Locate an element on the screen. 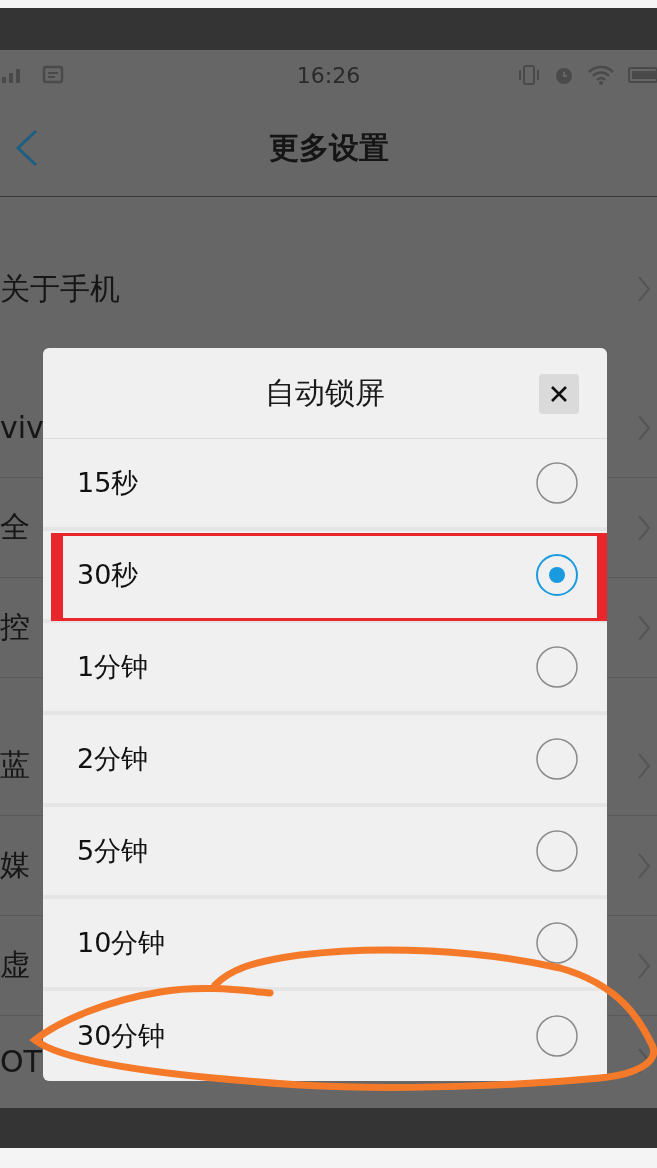 This screenshot has height=1168, width=657. close-button is located at coordinates (559, 394).